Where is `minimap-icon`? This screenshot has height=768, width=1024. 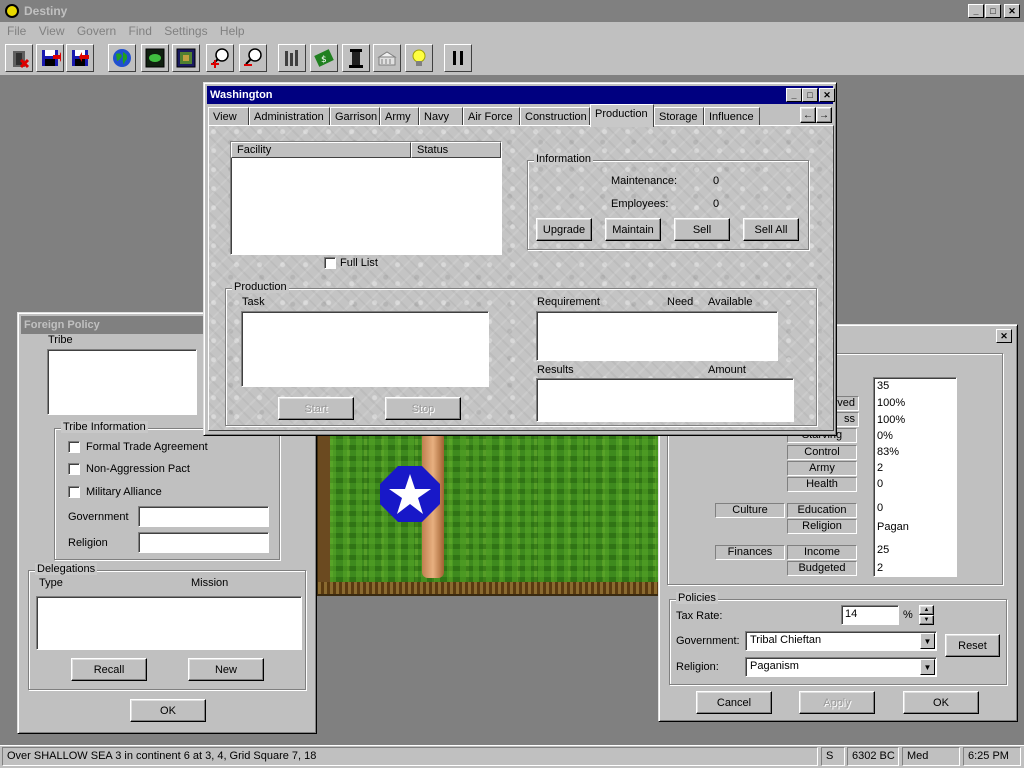
minimap-icon is located at coordinates (186, 58).